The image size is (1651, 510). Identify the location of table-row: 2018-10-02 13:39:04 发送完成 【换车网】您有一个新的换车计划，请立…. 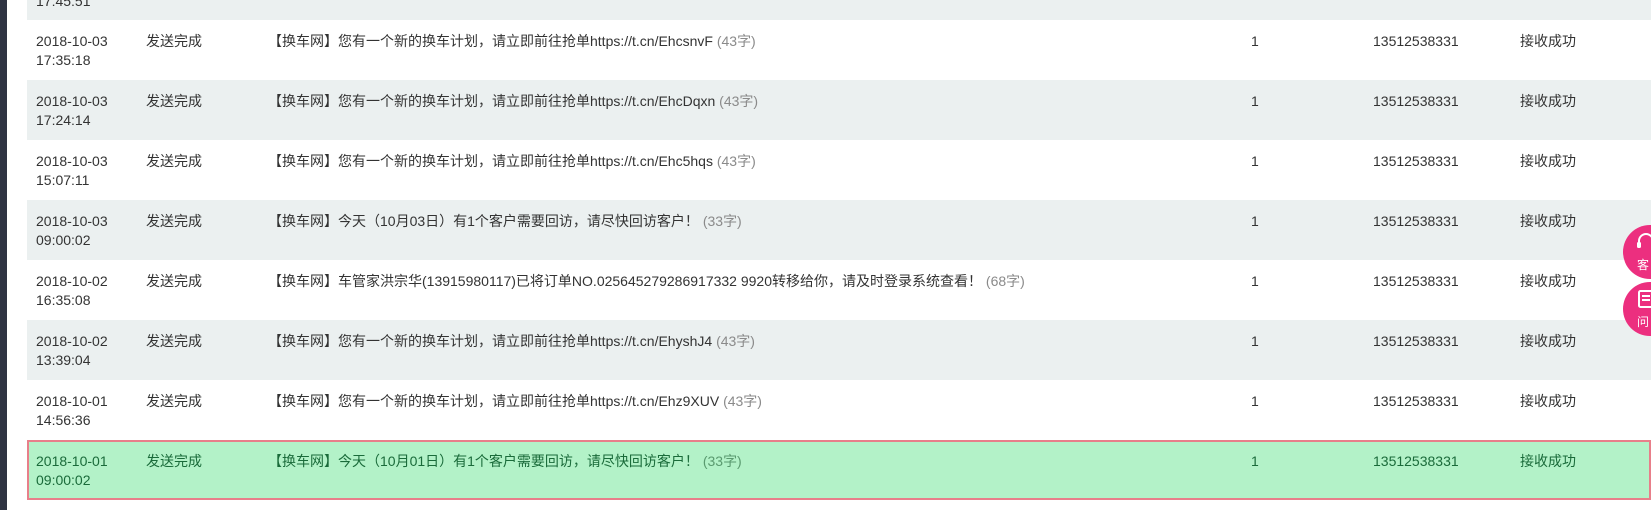
(839, 350).